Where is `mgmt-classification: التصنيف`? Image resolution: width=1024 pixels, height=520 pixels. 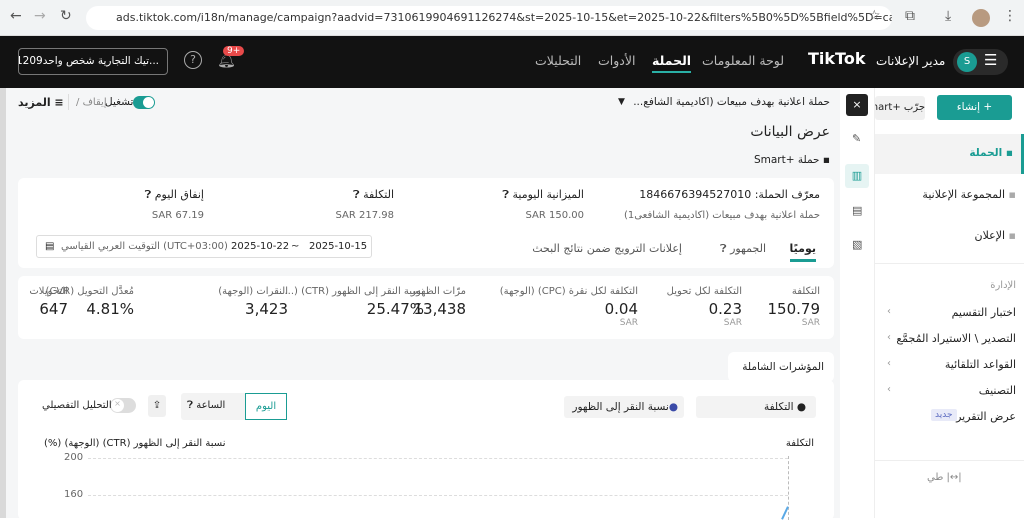
mgmt-classification: التصنيف is located at coordinates (997, 390).